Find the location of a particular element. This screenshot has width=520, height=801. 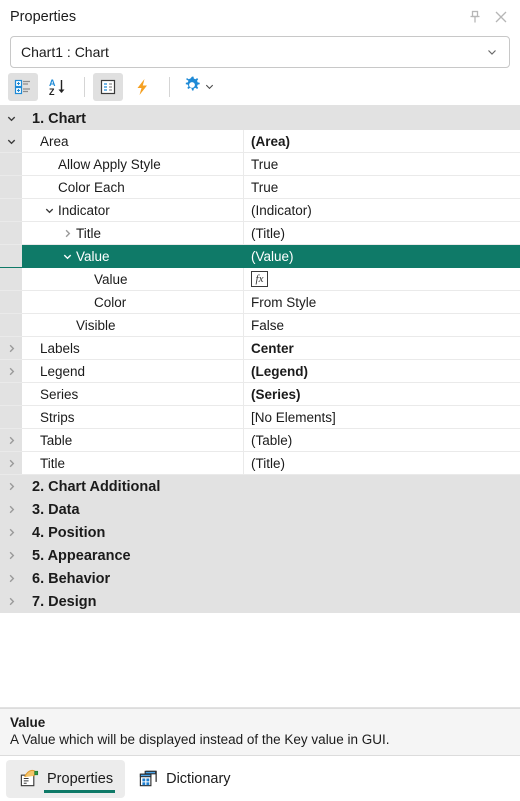

events-view-button is located at coordinates (142, 87).